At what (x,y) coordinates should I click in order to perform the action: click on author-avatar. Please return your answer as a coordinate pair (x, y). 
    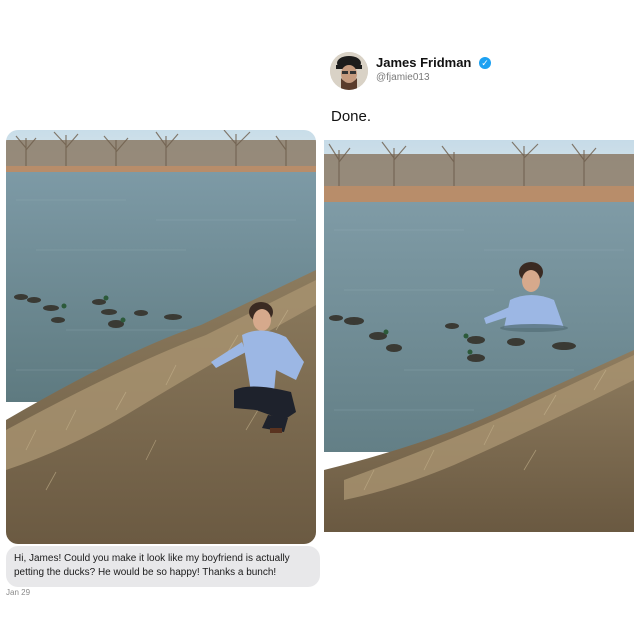
    Looking at the image, I should click on (349, 71).